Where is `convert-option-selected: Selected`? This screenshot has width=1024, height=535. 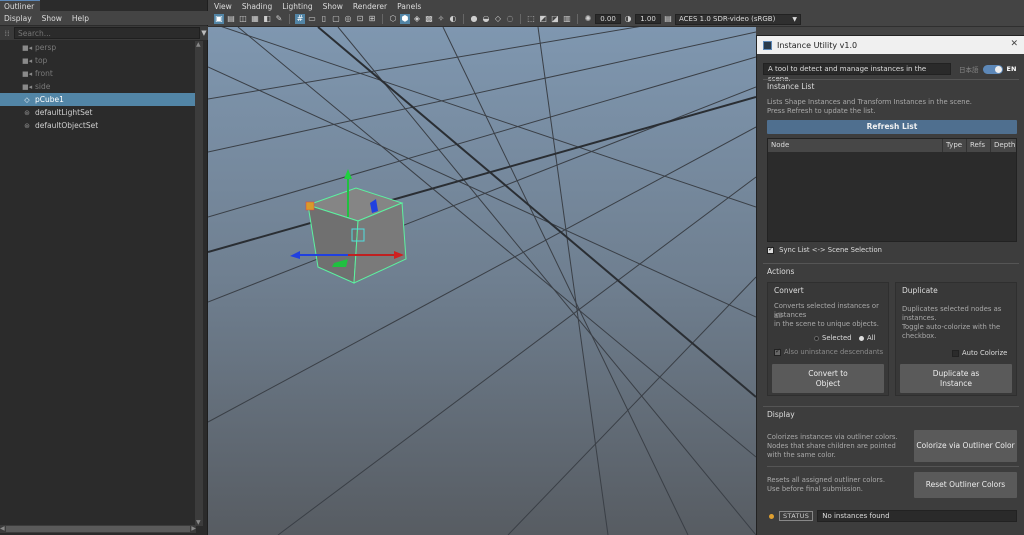
convert-option-selected: Selected is located at coordinates (832, 339).